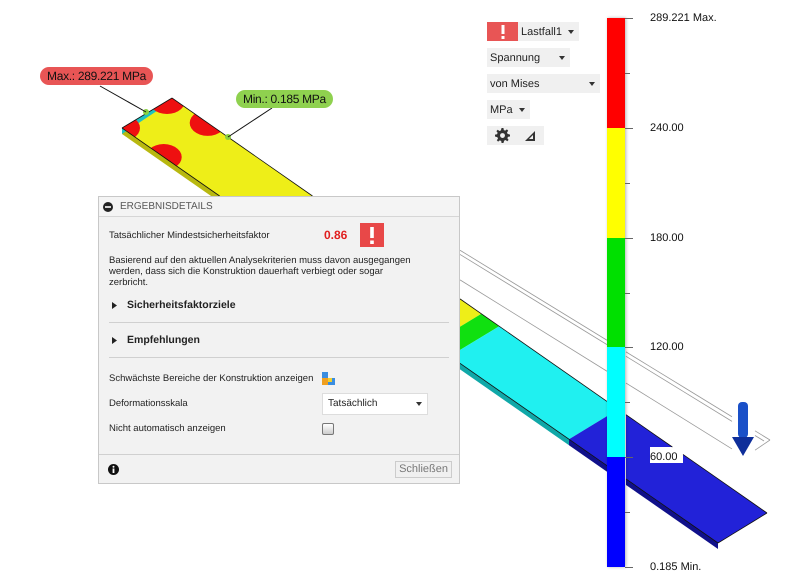 The width and height of the screenshot is (800, 581). What do you see at coordinates (96, 76) in the screenshot?
I see `value-callout: Max.: 289.221 MPa` at bounding box center [96, 76].